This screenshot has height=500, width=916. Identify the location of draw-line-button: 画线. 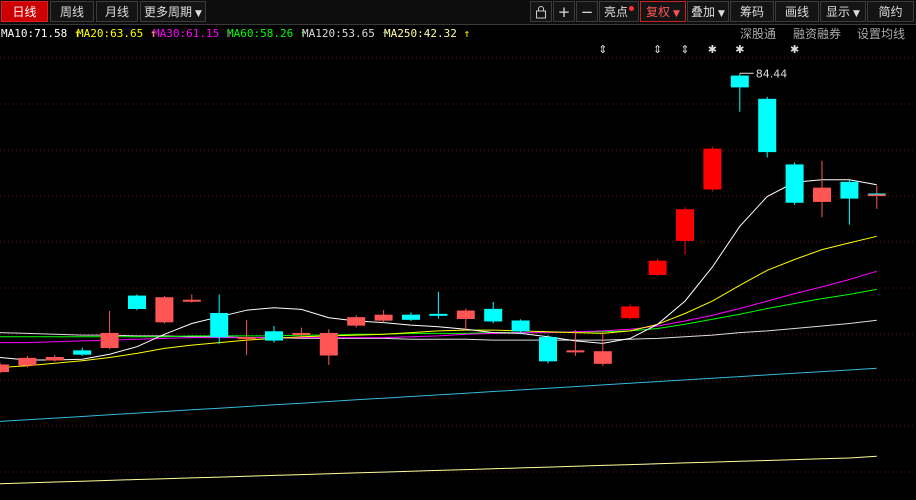
(797, 11).